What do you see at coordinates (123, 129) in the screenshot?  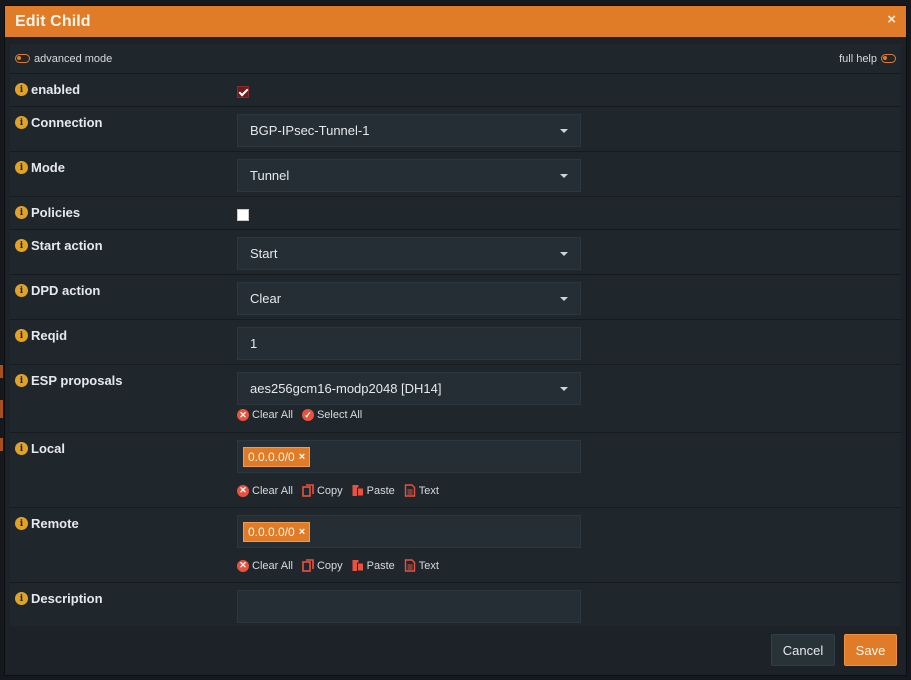 I see `field-label: i Connection` at bounding box center [123, 129].